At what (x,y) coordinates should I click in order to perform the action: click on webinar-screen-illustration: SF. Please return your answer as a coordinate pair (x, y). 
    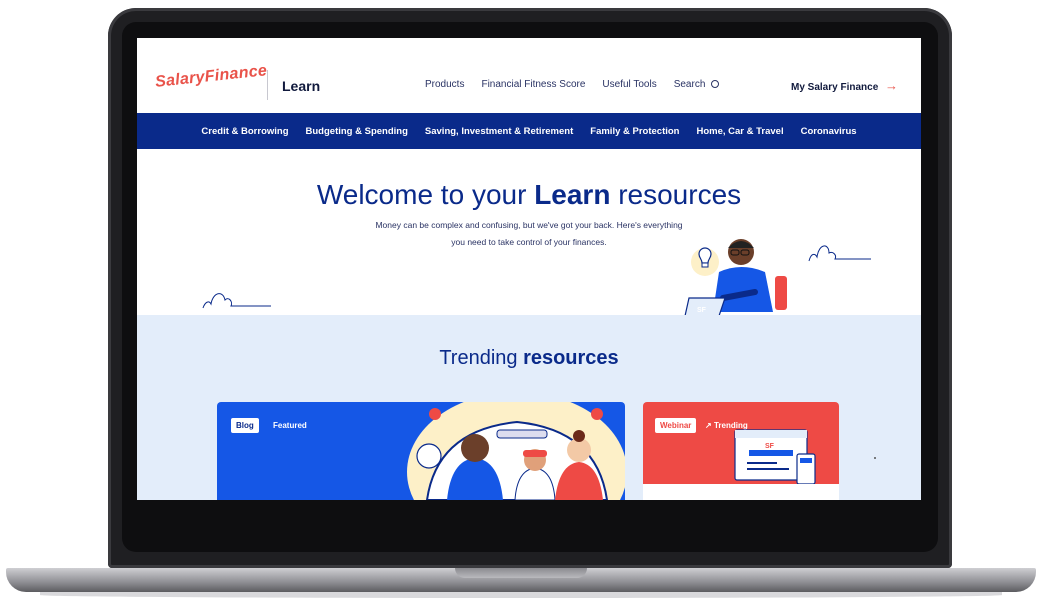
    Looking at the image, I should click on (775, 457).